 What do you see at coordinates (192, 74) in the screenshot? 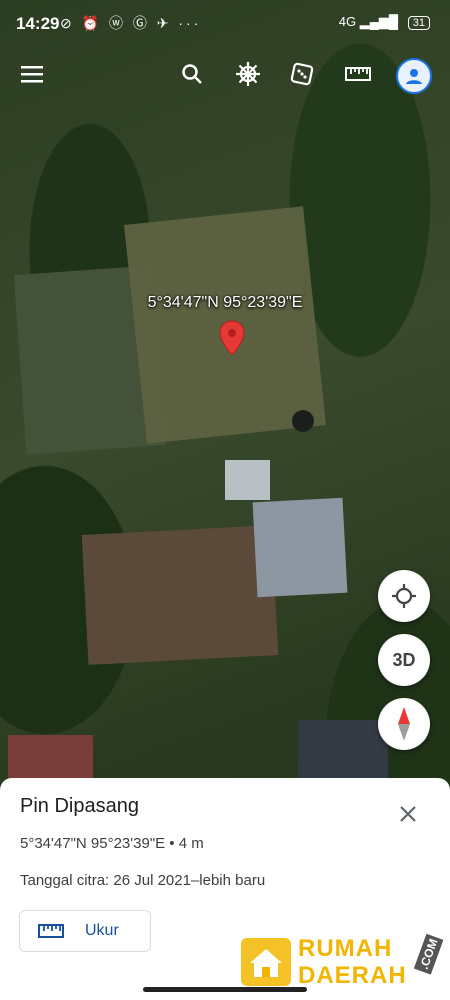
I see `search-icon` at bounding box center [192, 74].